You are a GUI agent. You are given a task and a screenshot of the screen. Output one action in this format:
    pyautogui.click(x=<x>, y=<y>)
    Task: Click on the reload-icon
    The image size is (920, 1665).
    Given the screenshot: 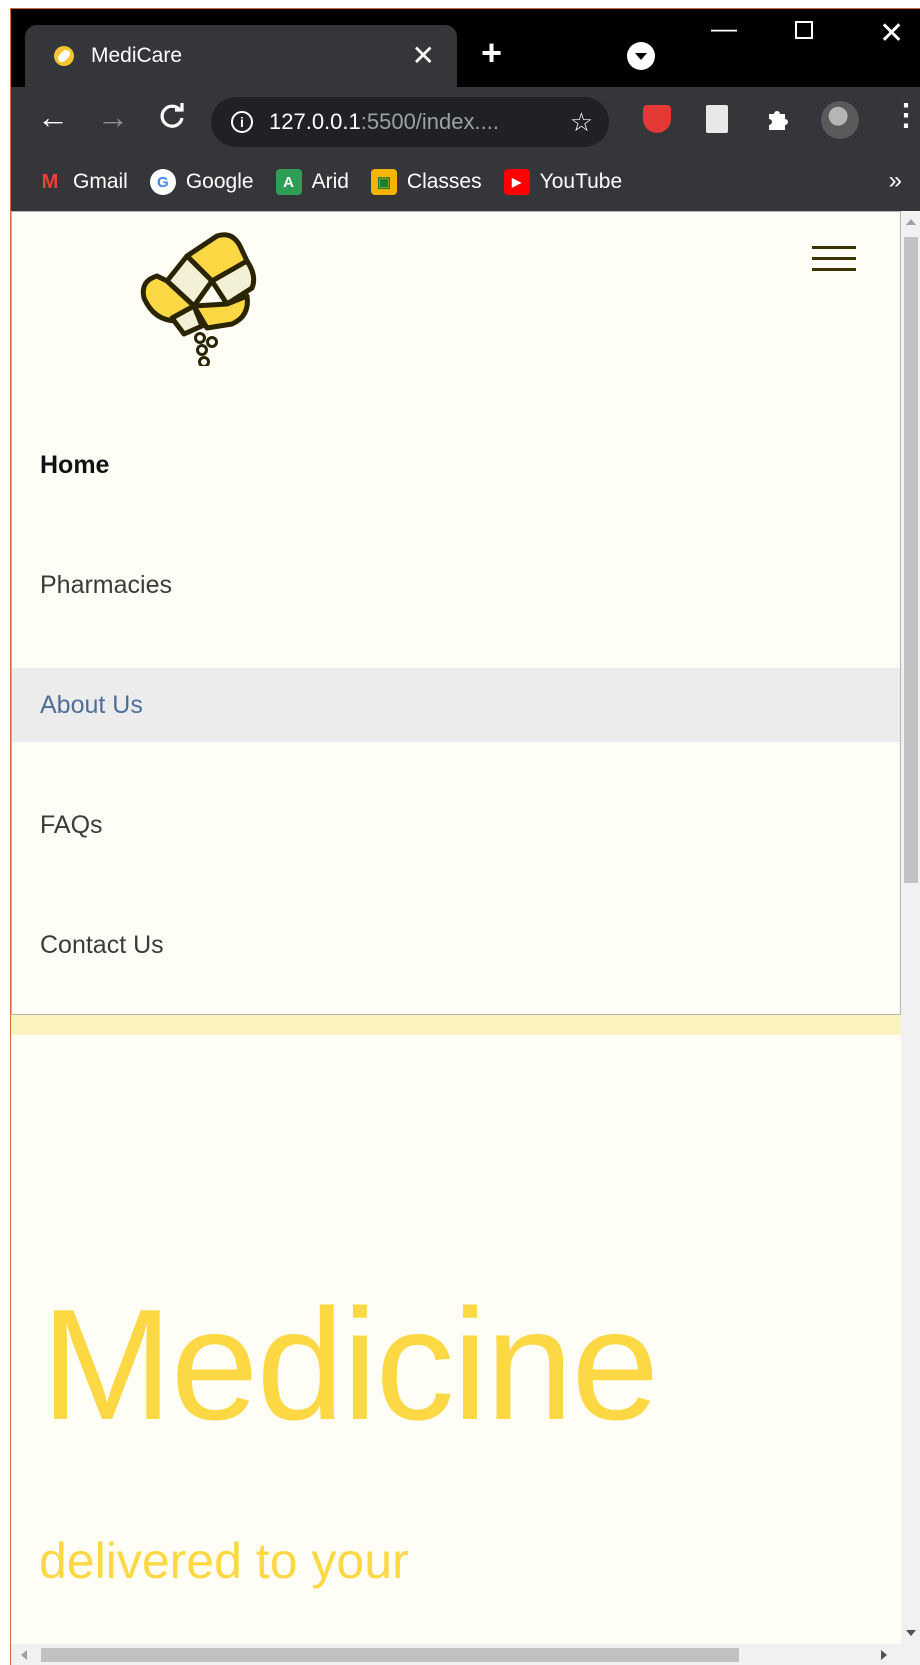 What is the action you would take?
    pyautogui.click(x=172, y=116)
    